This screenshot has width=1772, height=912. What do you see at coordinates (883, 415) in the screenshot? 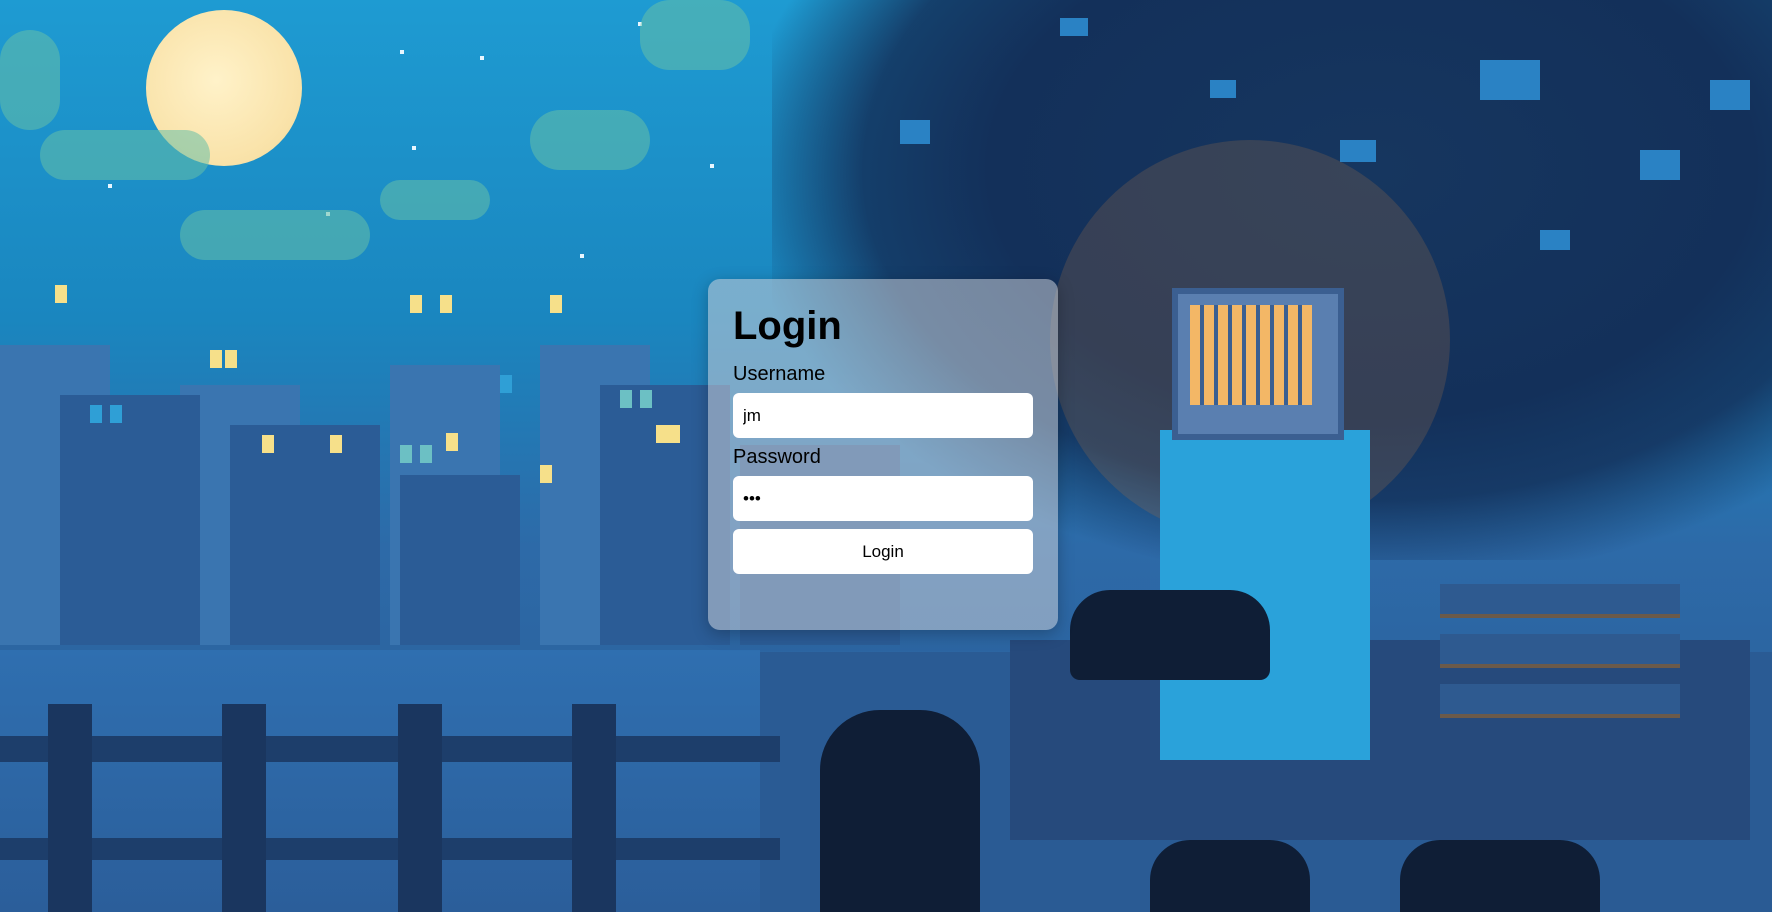
I see `username-input` at bounding box center [883, 415].